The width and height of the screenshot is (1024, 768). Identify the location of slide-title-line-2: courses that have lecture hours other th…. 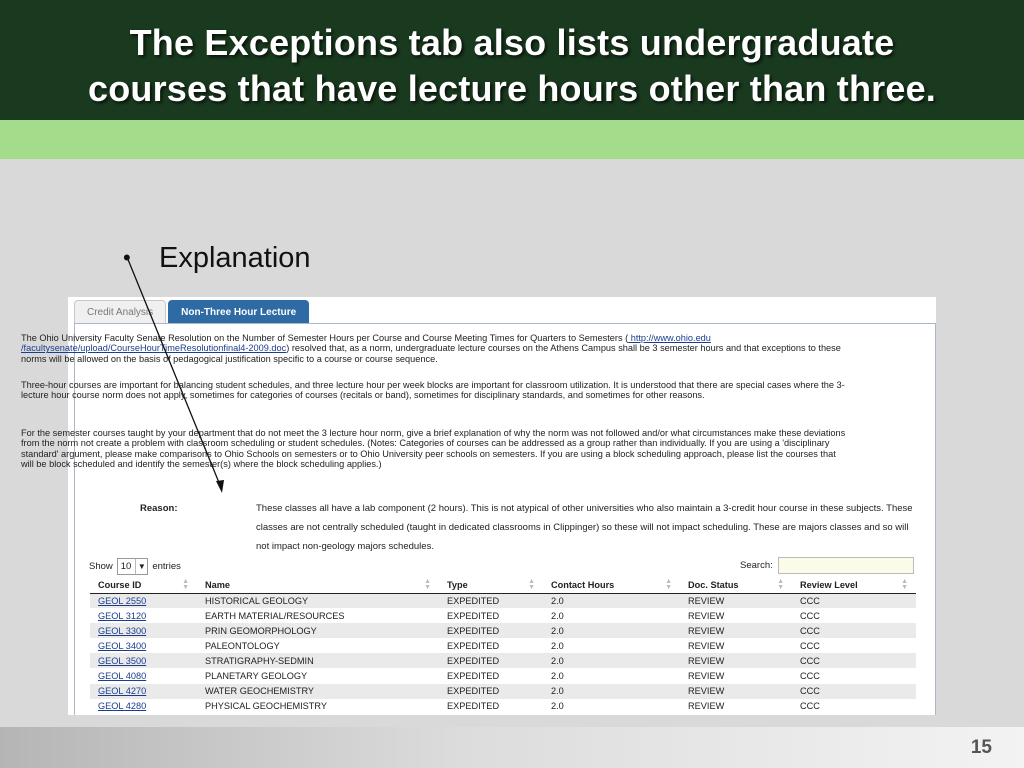
(511, 88).